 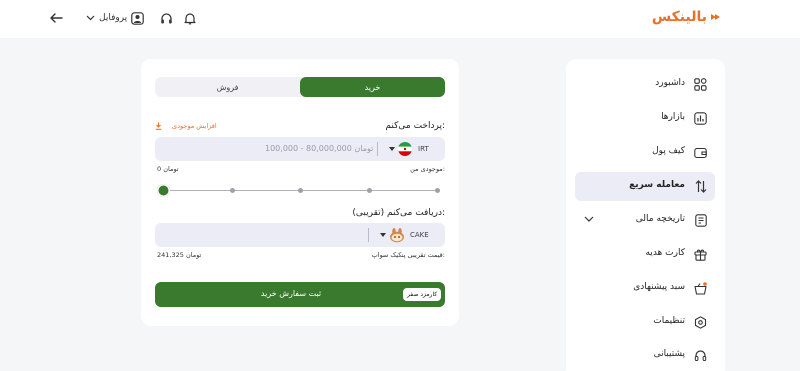 What do you see at coordinates (700, 84) in the screenshot?
I see `dashboard-icon` at bounding box center [700, 84].